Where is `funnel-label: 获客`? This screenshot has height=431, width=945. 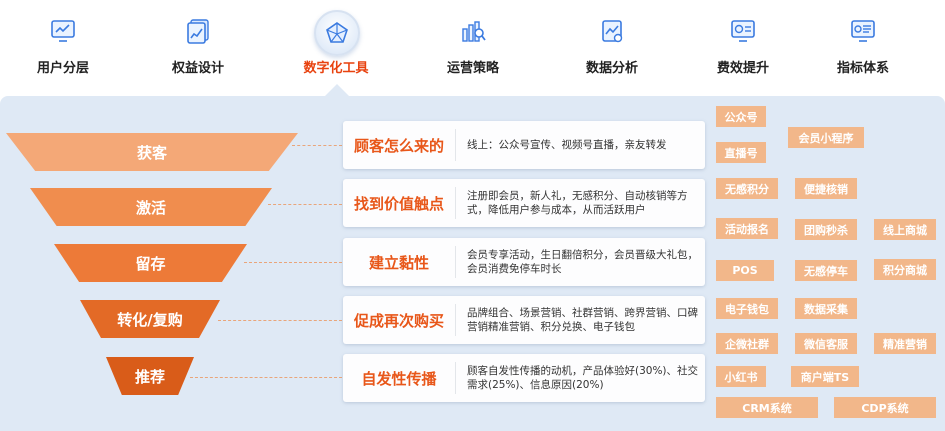 funnel-label: 获客 is located at coordinates (151, 152).